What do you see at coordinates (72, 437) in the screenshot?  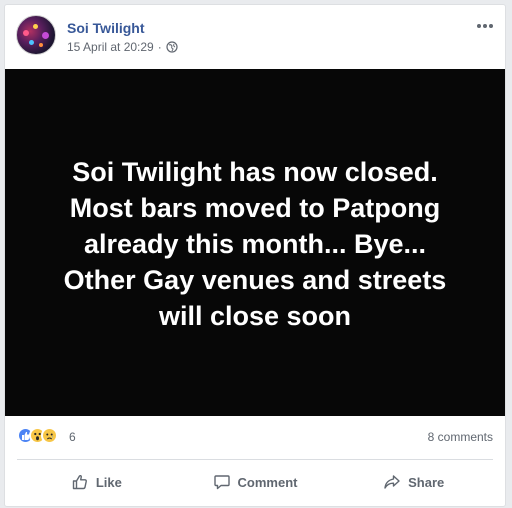 I see `reaction-count: 6` at bounding box center [72, 437].